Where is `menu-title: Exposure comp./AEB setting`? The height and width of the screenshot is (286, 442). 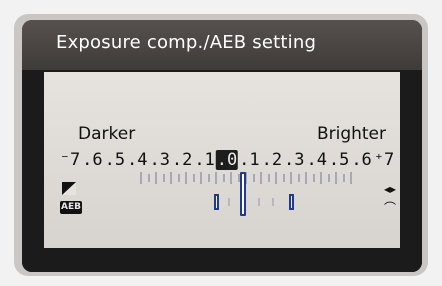
menu-title: Exposure comp./AEB setting is located at coordinates (186, 42).